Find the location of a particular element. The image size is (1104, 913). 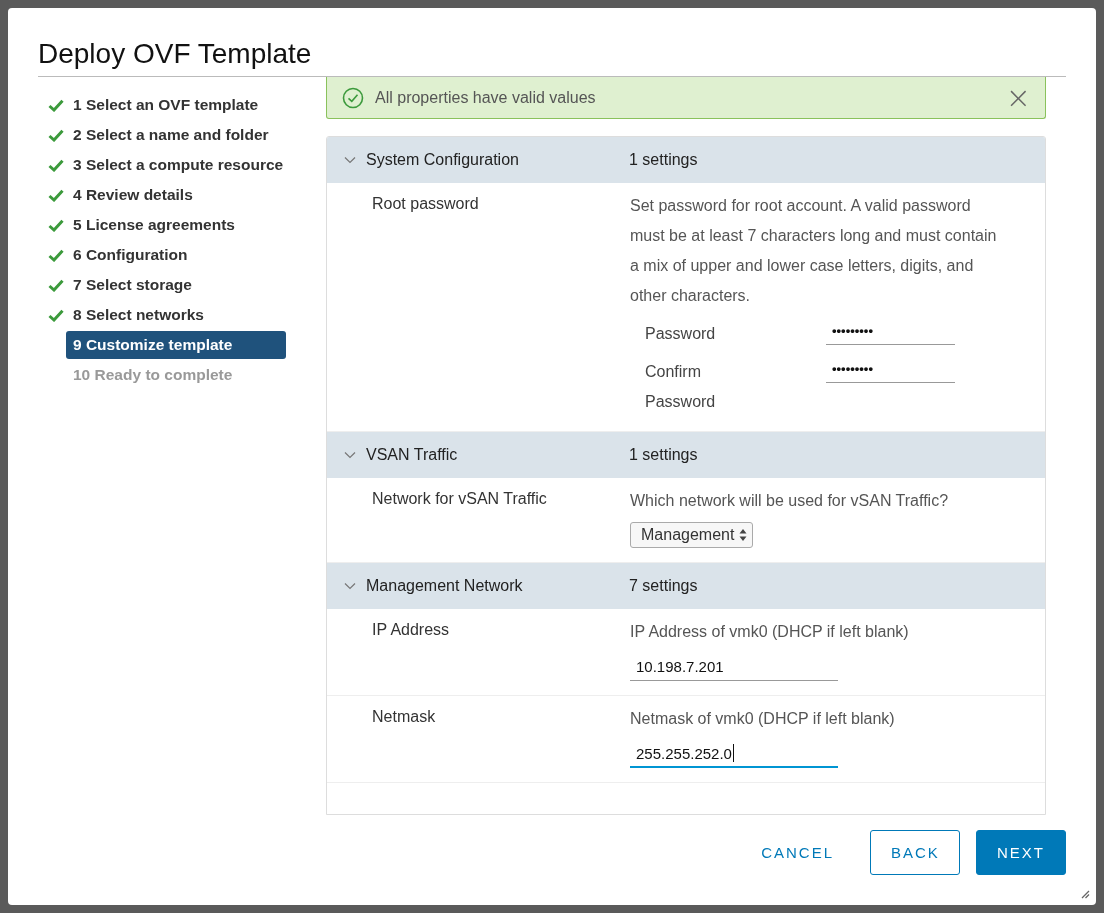

settings-count: 7 settings is located at coordinates (663, 586).